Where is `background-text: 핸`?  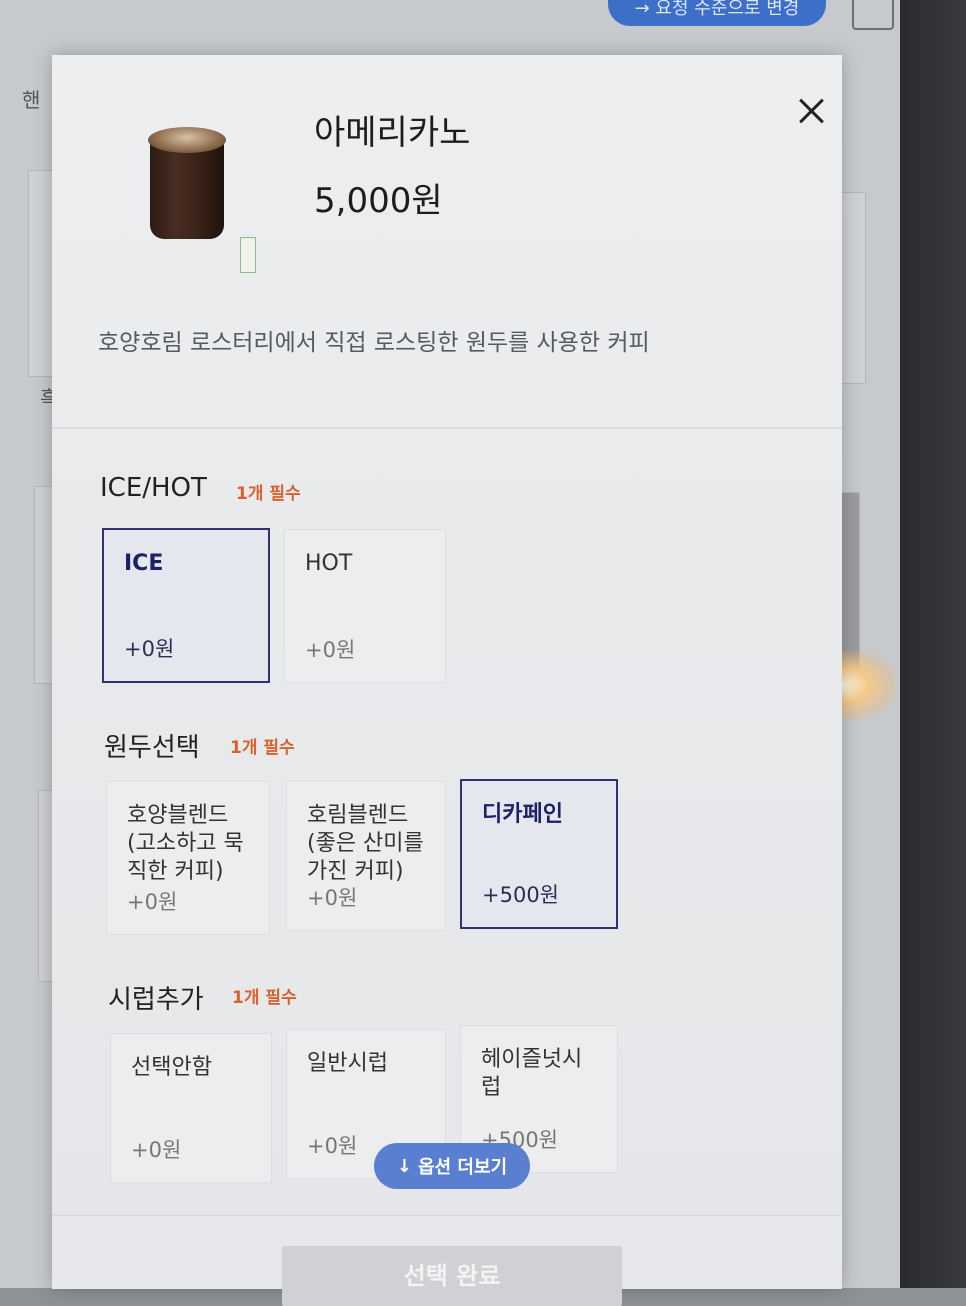
background-text: 핸 is located at coordinates (31, 100).